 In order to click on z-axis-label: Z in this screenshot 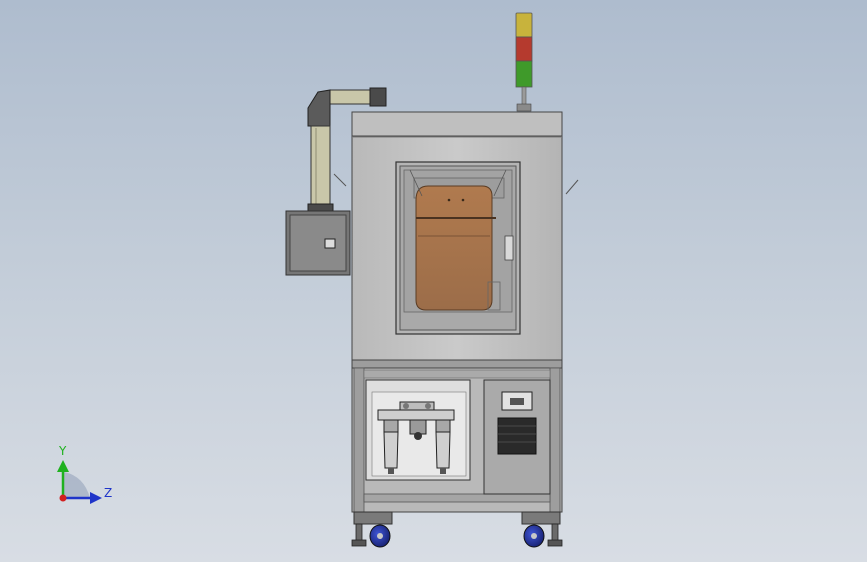, I will do `click(108, 493)`.